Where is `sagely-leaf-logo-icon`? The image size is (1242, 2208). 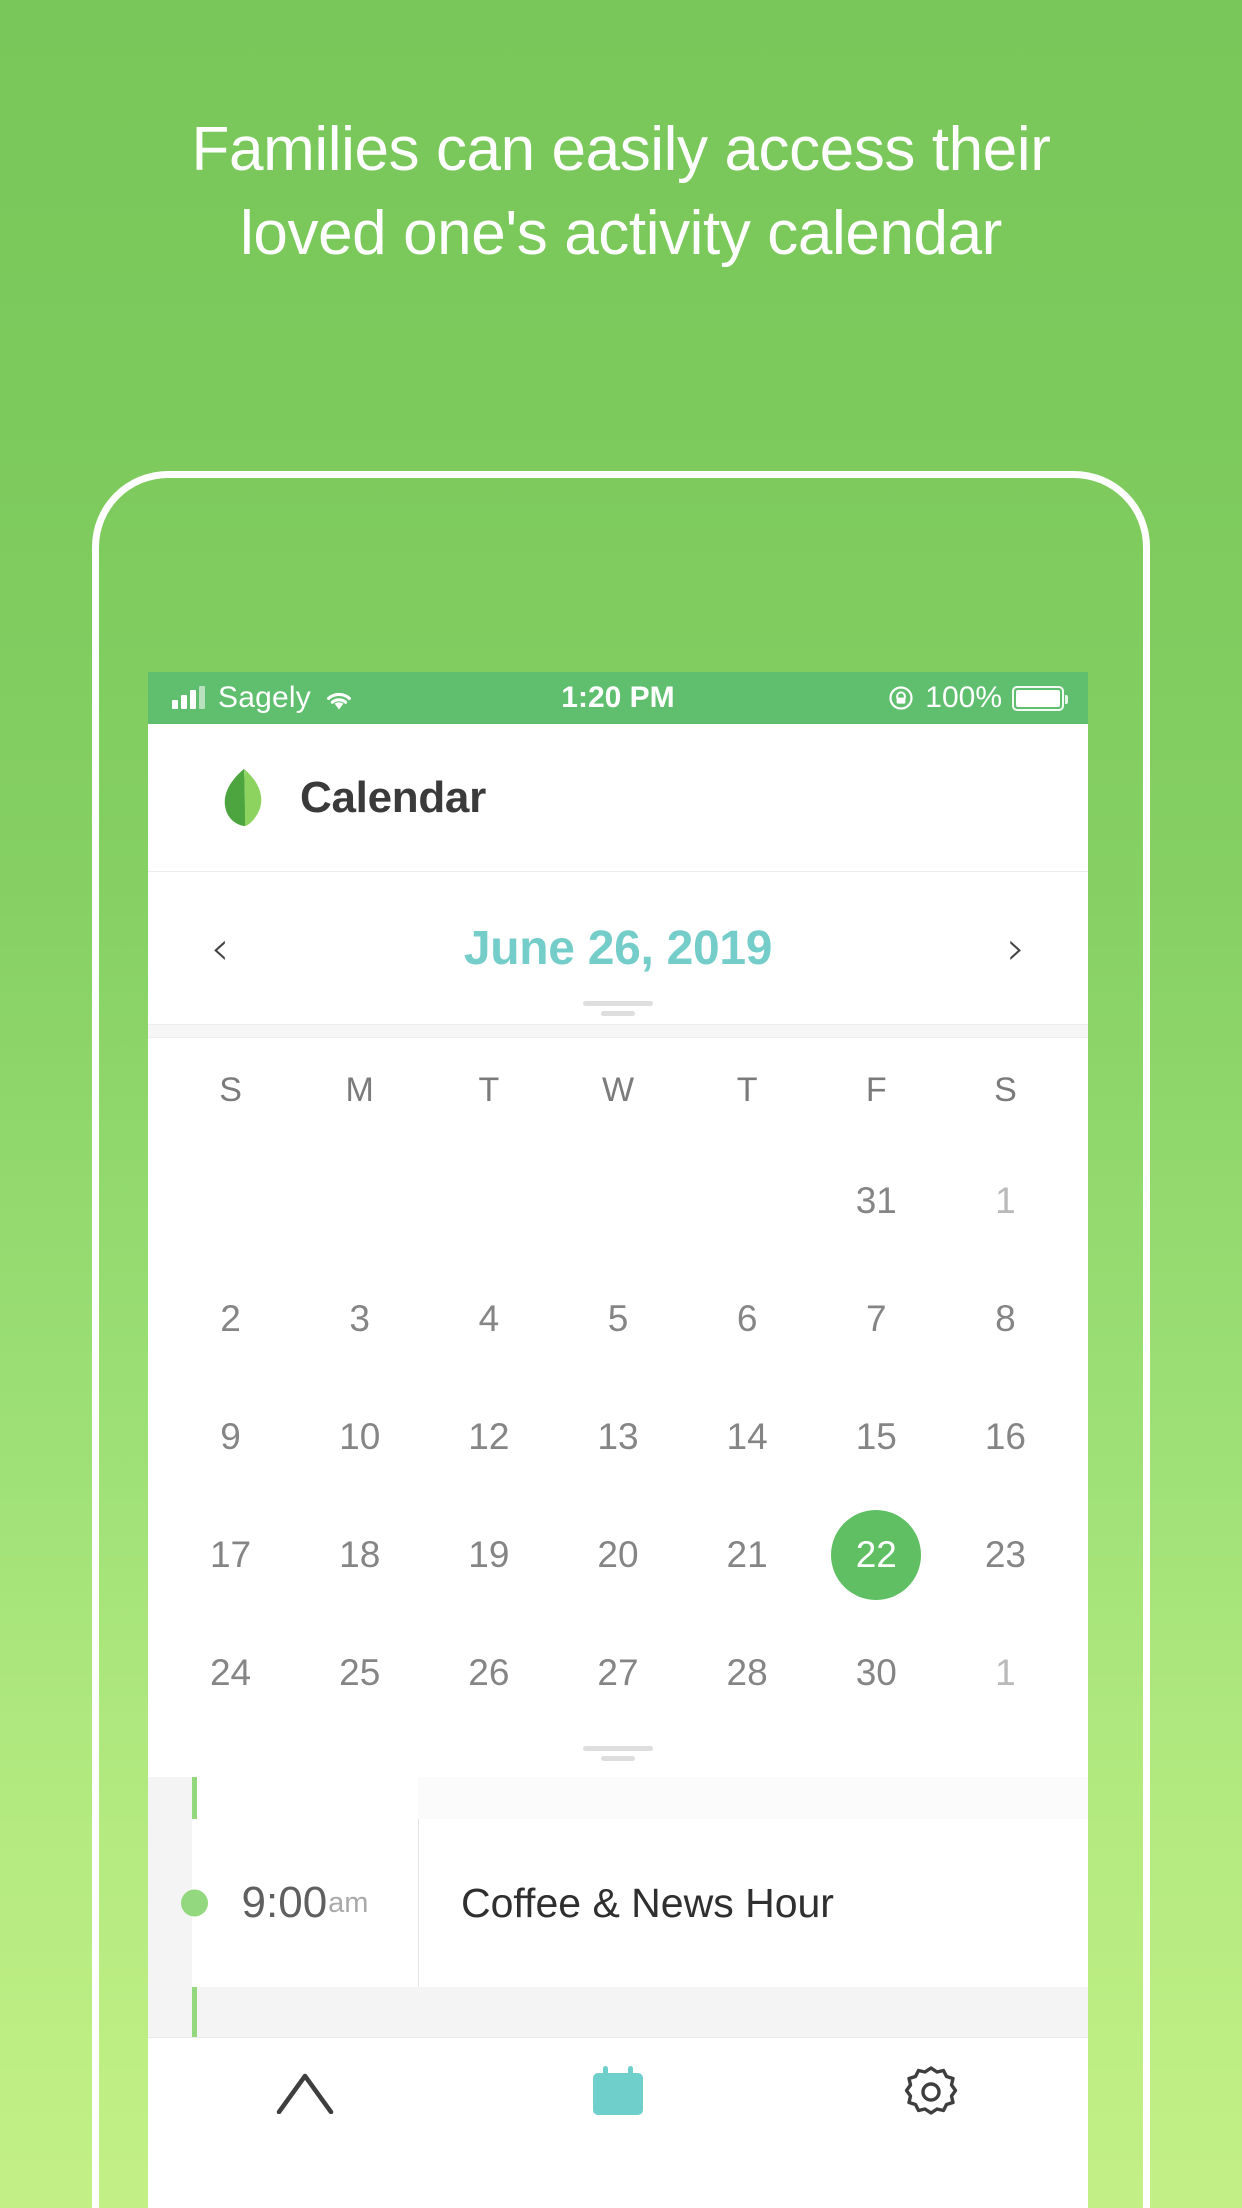 sagely-leaf-logo-icon is located at coordinates (242, 798).